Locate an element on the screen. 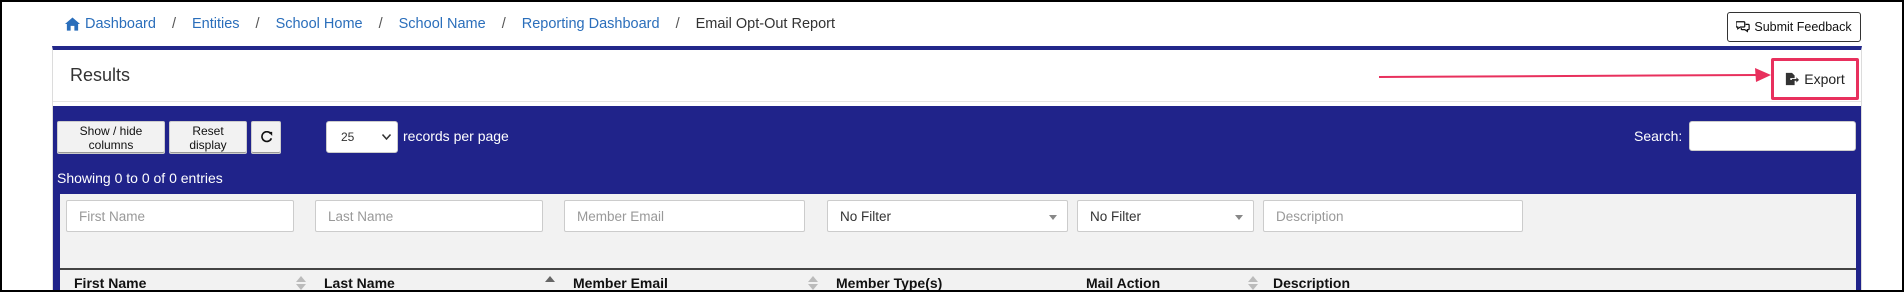 This screenshot has width=1904, height=292. records-per-page-label: records per page is located at coordinates (456, 136).